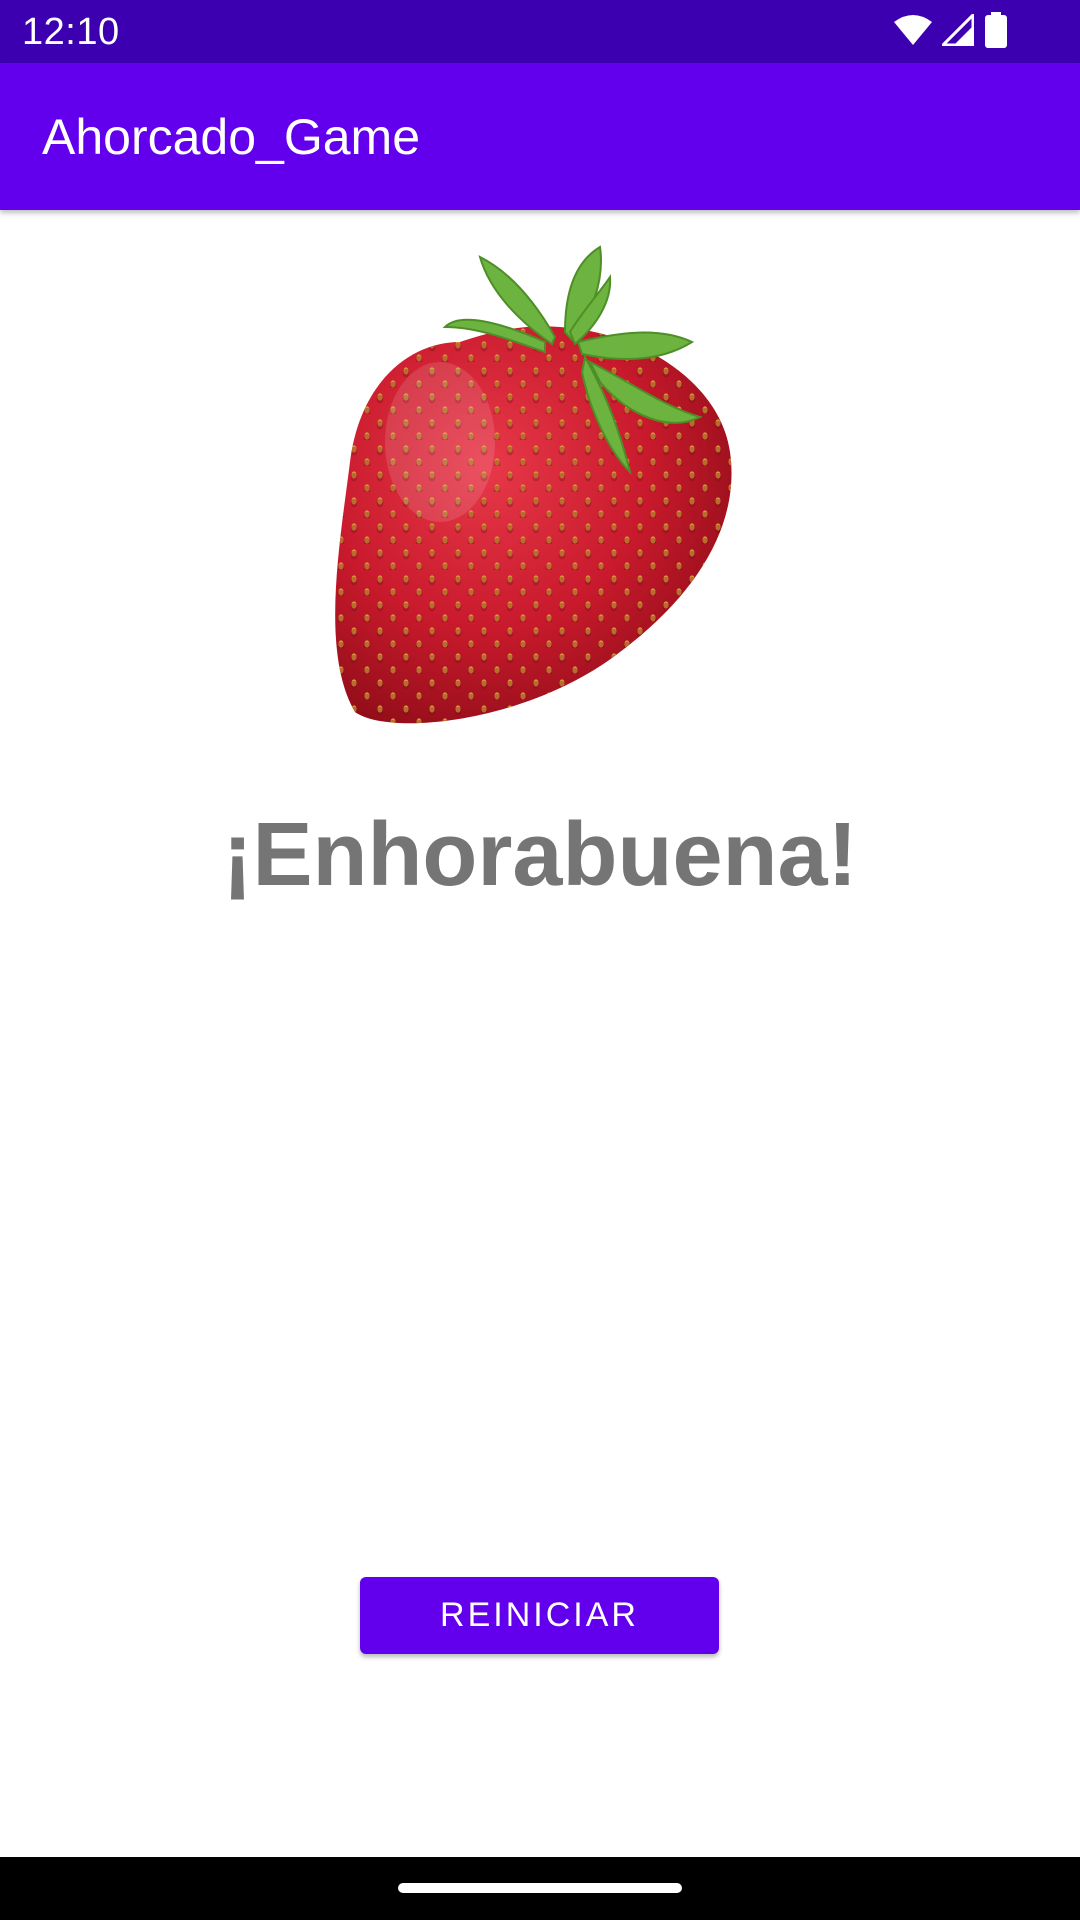 This screenshot has width=1080, height=1920. What do you see at coordinates (540, 136) in the screenshot?
I see `app-bar: Ahorcado_Game` at bounding box center [540, 136].